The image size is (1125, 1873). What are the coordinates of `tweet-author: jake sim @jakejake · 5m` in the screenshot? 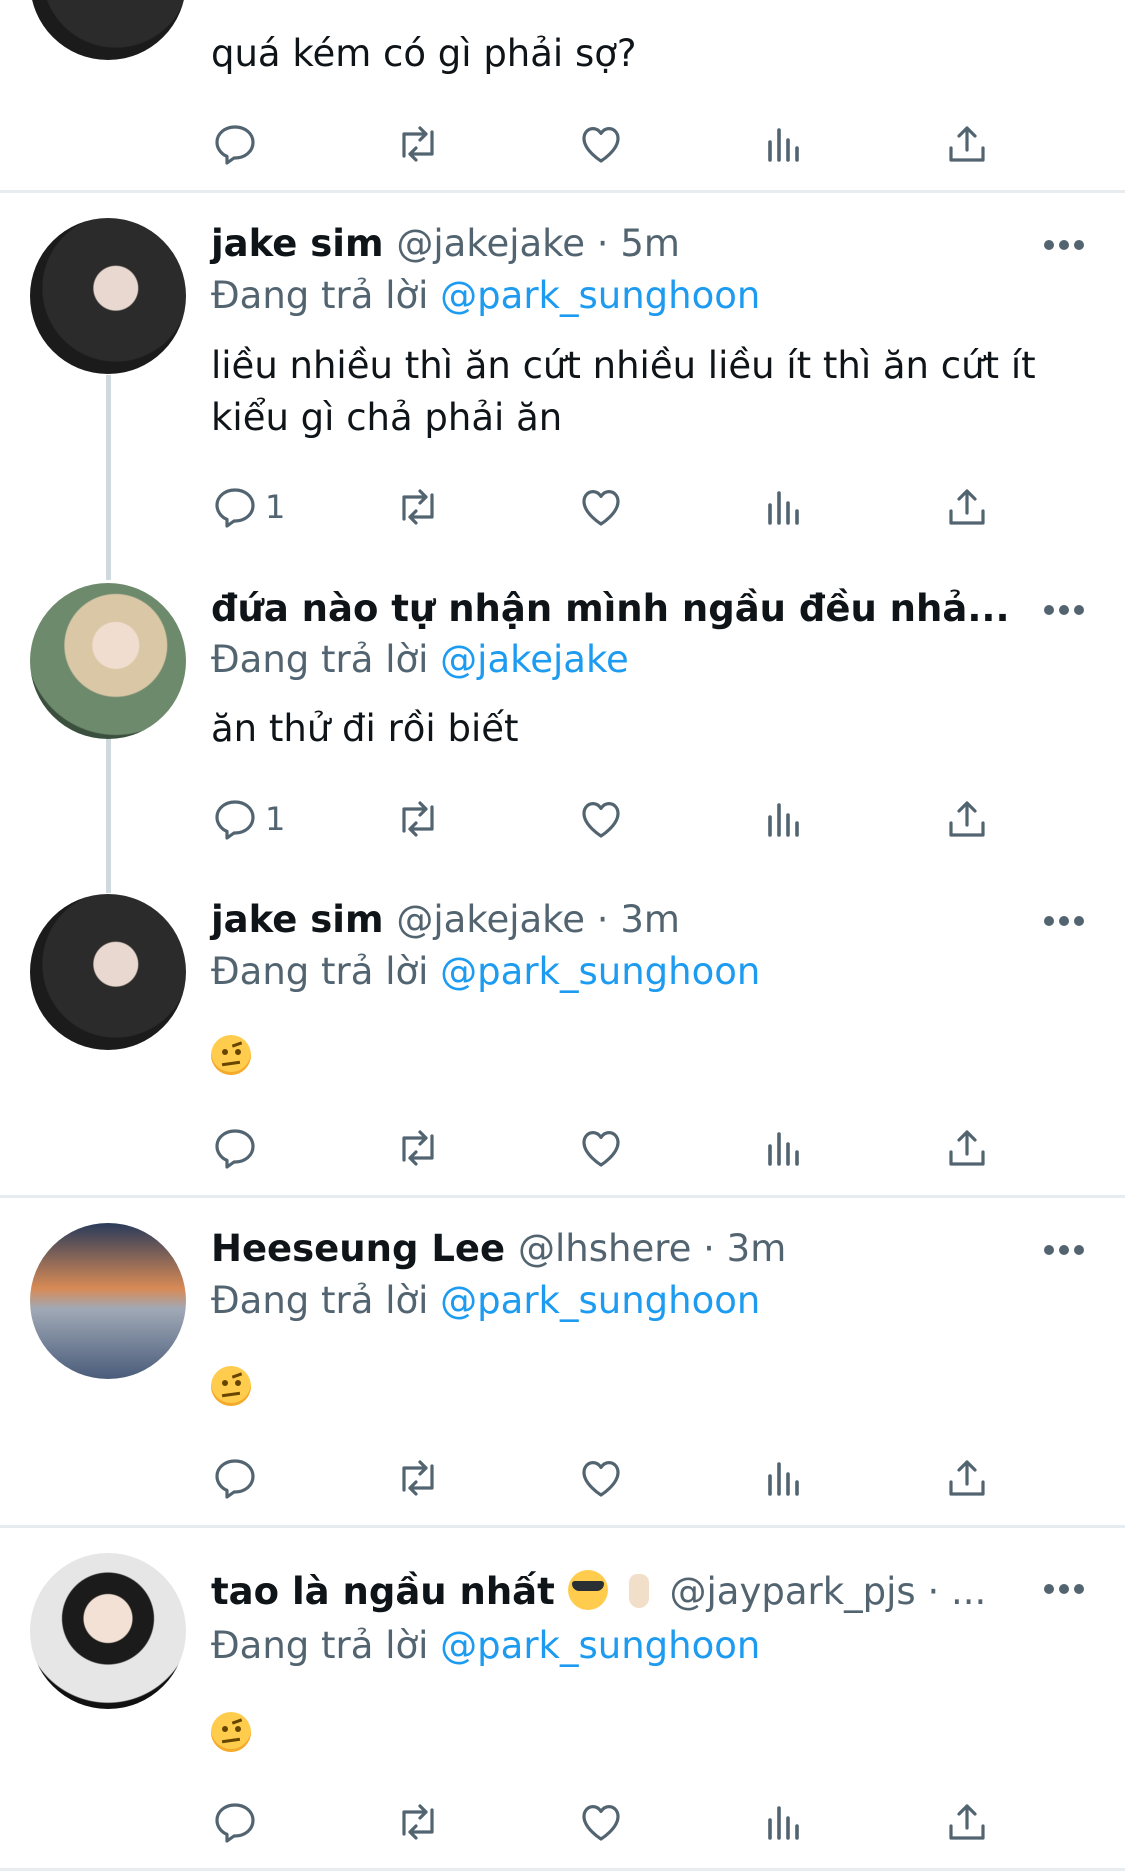 It's located at (445, 243).